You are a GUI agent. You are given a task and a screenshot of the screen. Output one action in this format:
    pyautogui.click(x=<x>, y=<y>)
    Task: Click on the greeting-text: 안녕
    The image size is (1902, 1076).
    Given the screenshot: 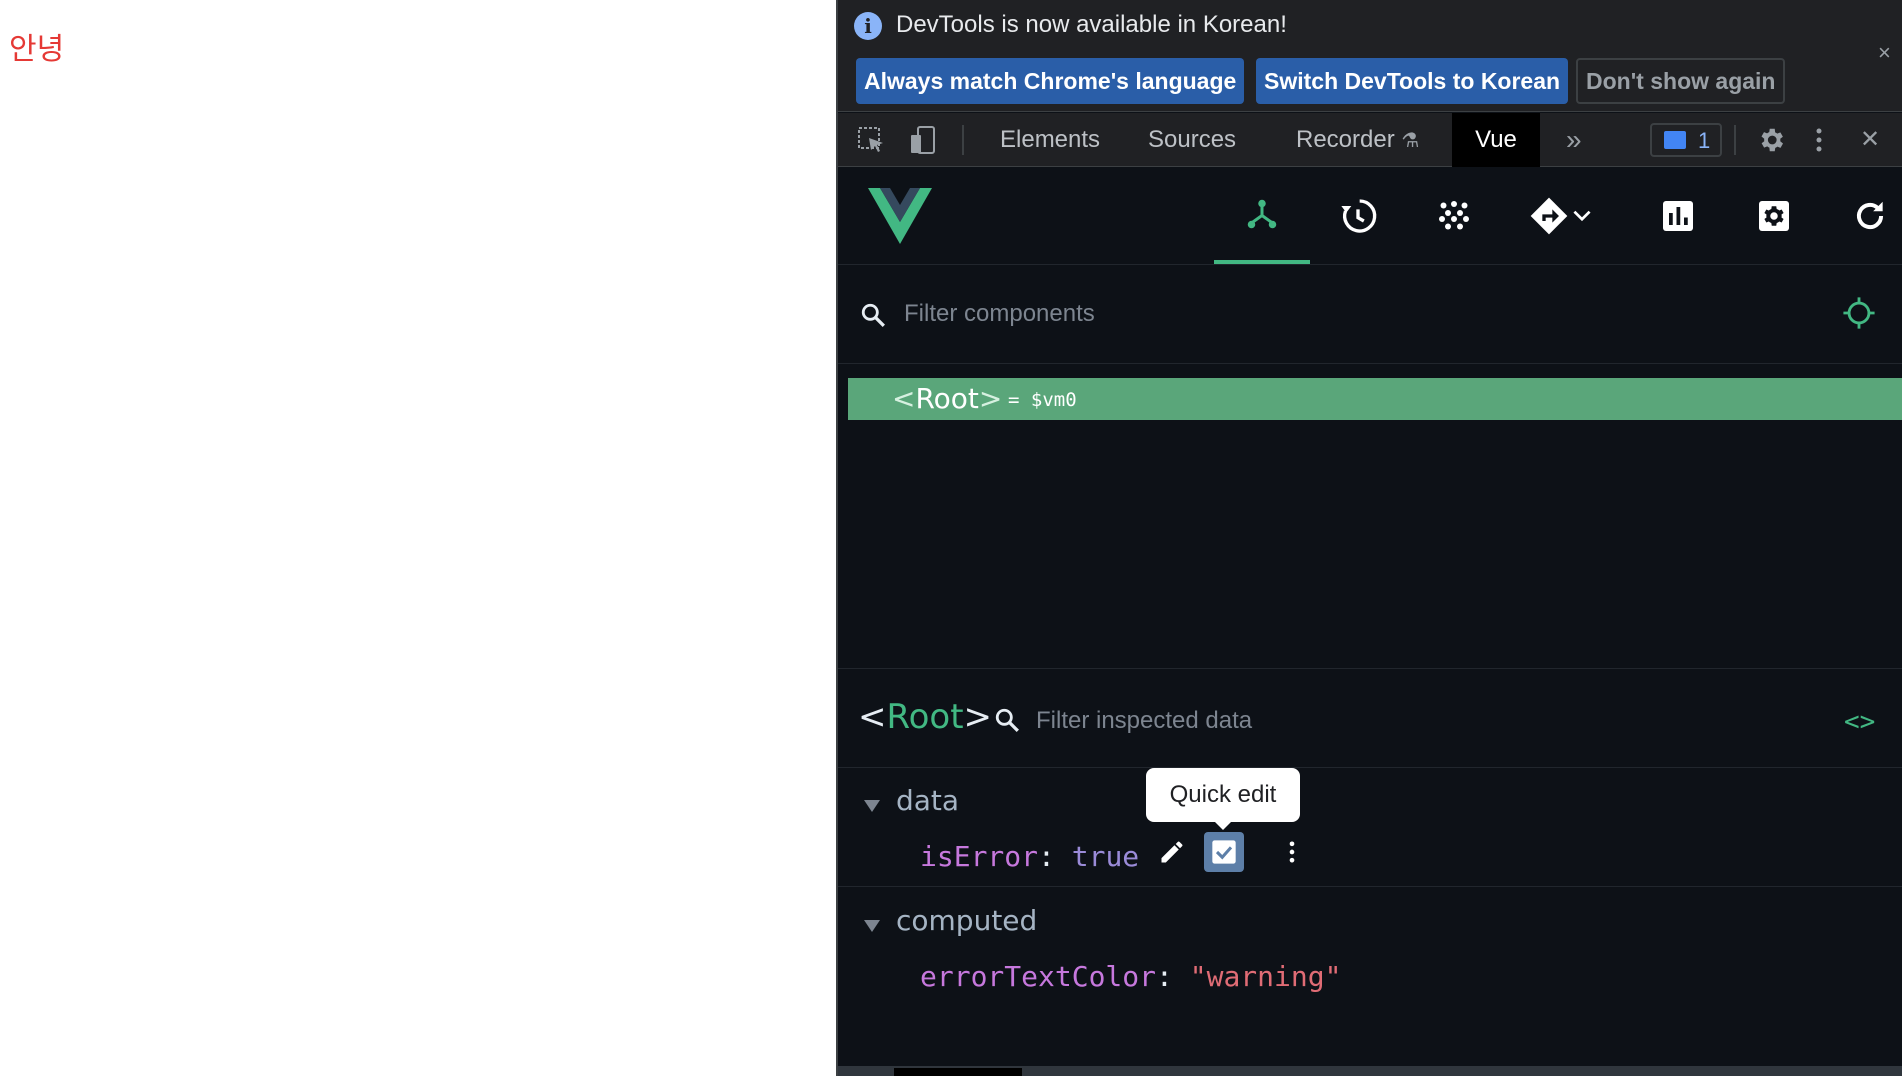 What is the action you would take?
    pyautogui.click(x=37, y=49)
    